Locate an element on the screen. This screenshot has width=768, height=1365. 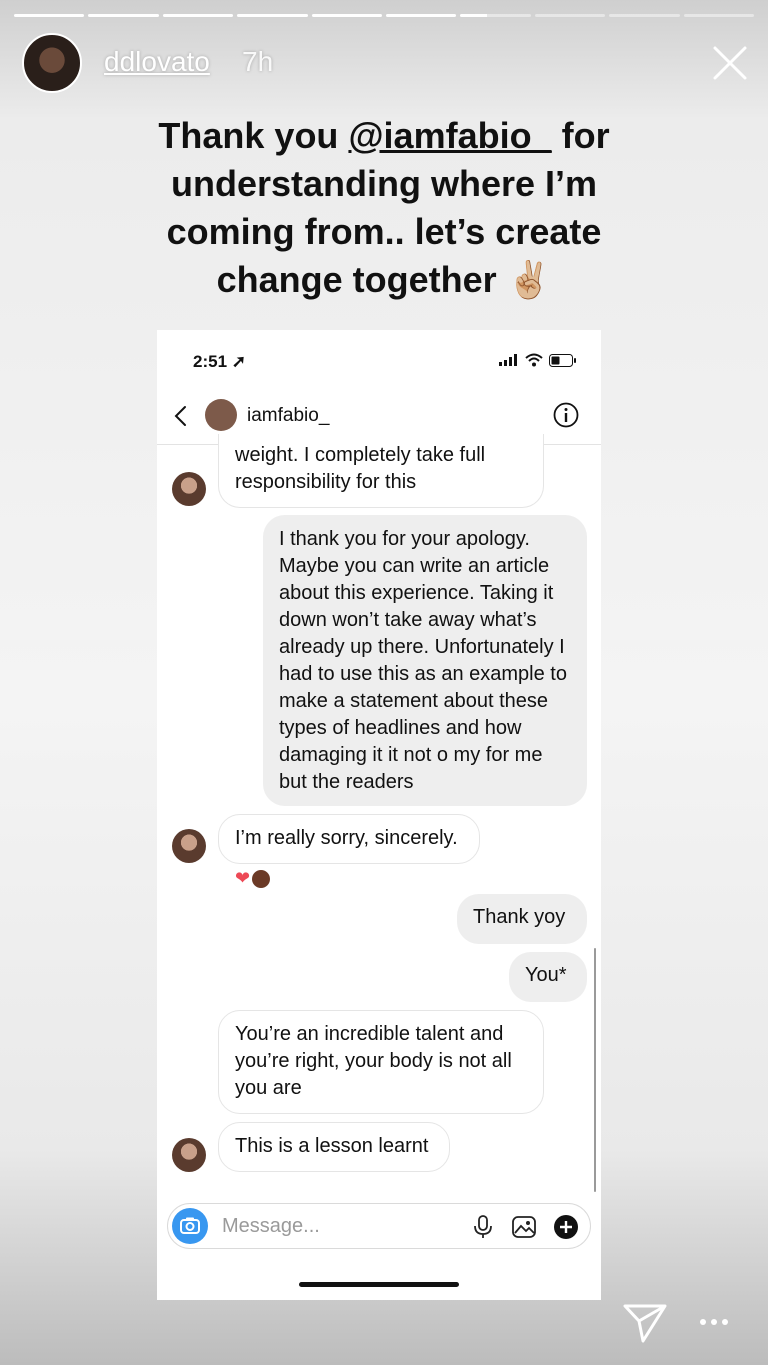
battery-icon is located at coordinates (562, 360).